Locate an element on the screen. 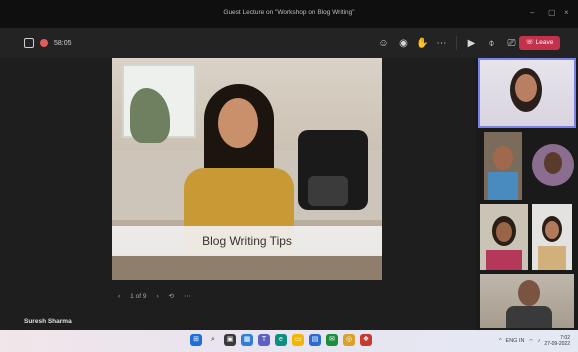  next-slide-icon: › is located at coordinates (157, 296).